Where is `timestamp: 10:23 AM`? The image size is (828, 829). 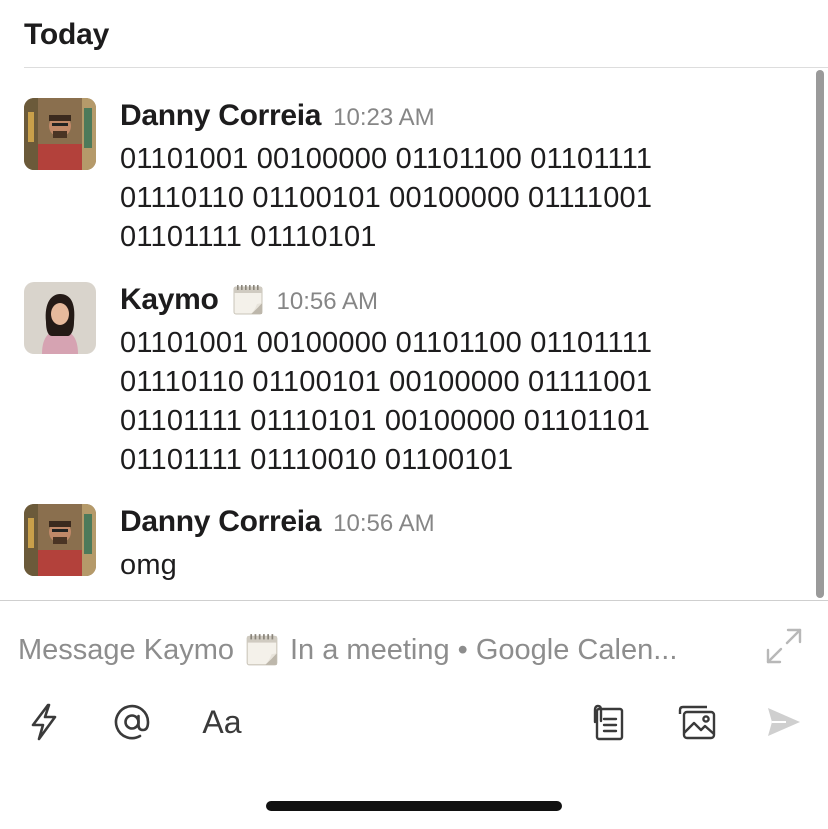
timestamp: 10:23 AM is located at coordinates (383, 118).